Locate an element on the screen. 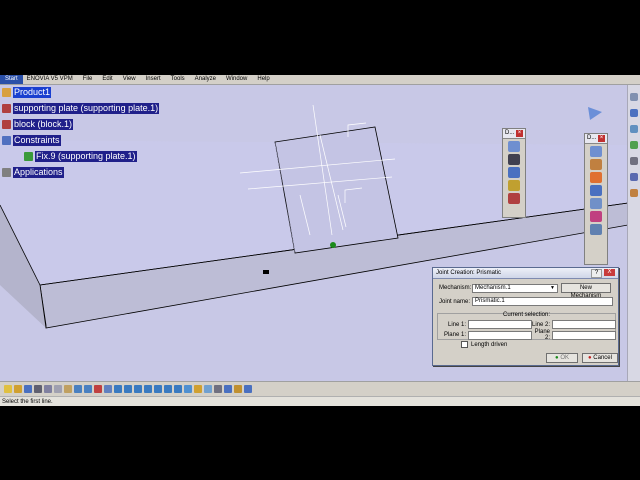  length-driven-row: Length driven is located at coordinates (484, 344).